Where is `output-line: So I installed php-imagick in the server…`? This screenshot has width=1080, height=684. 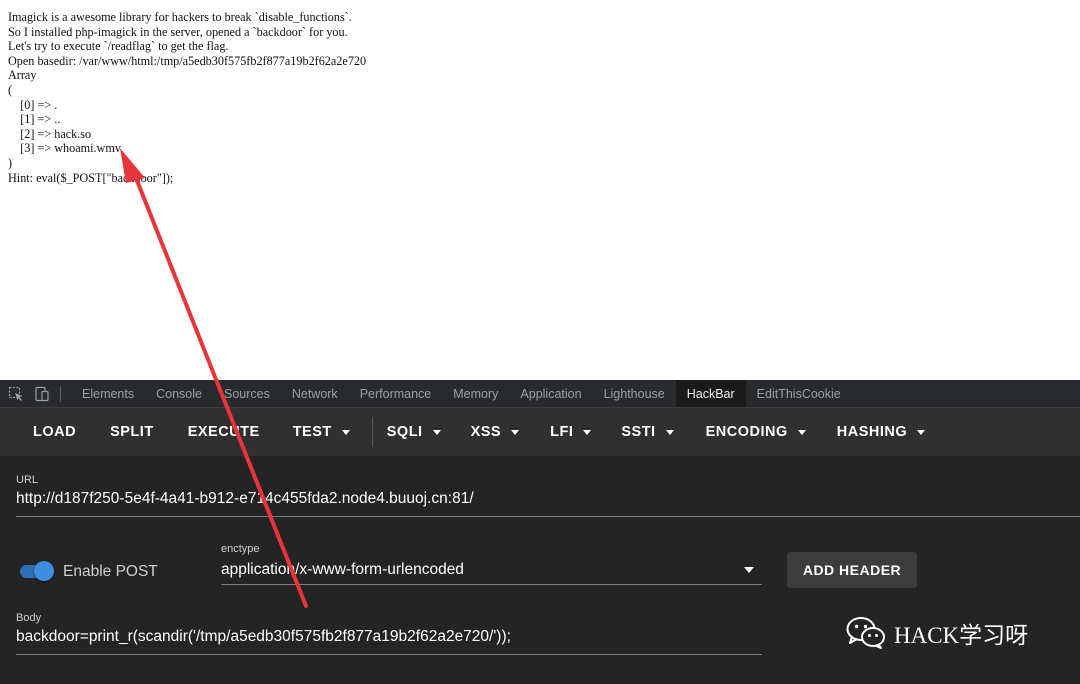
output-line: So I installed php-imagick in the server… is located at coordinates (178, 31).